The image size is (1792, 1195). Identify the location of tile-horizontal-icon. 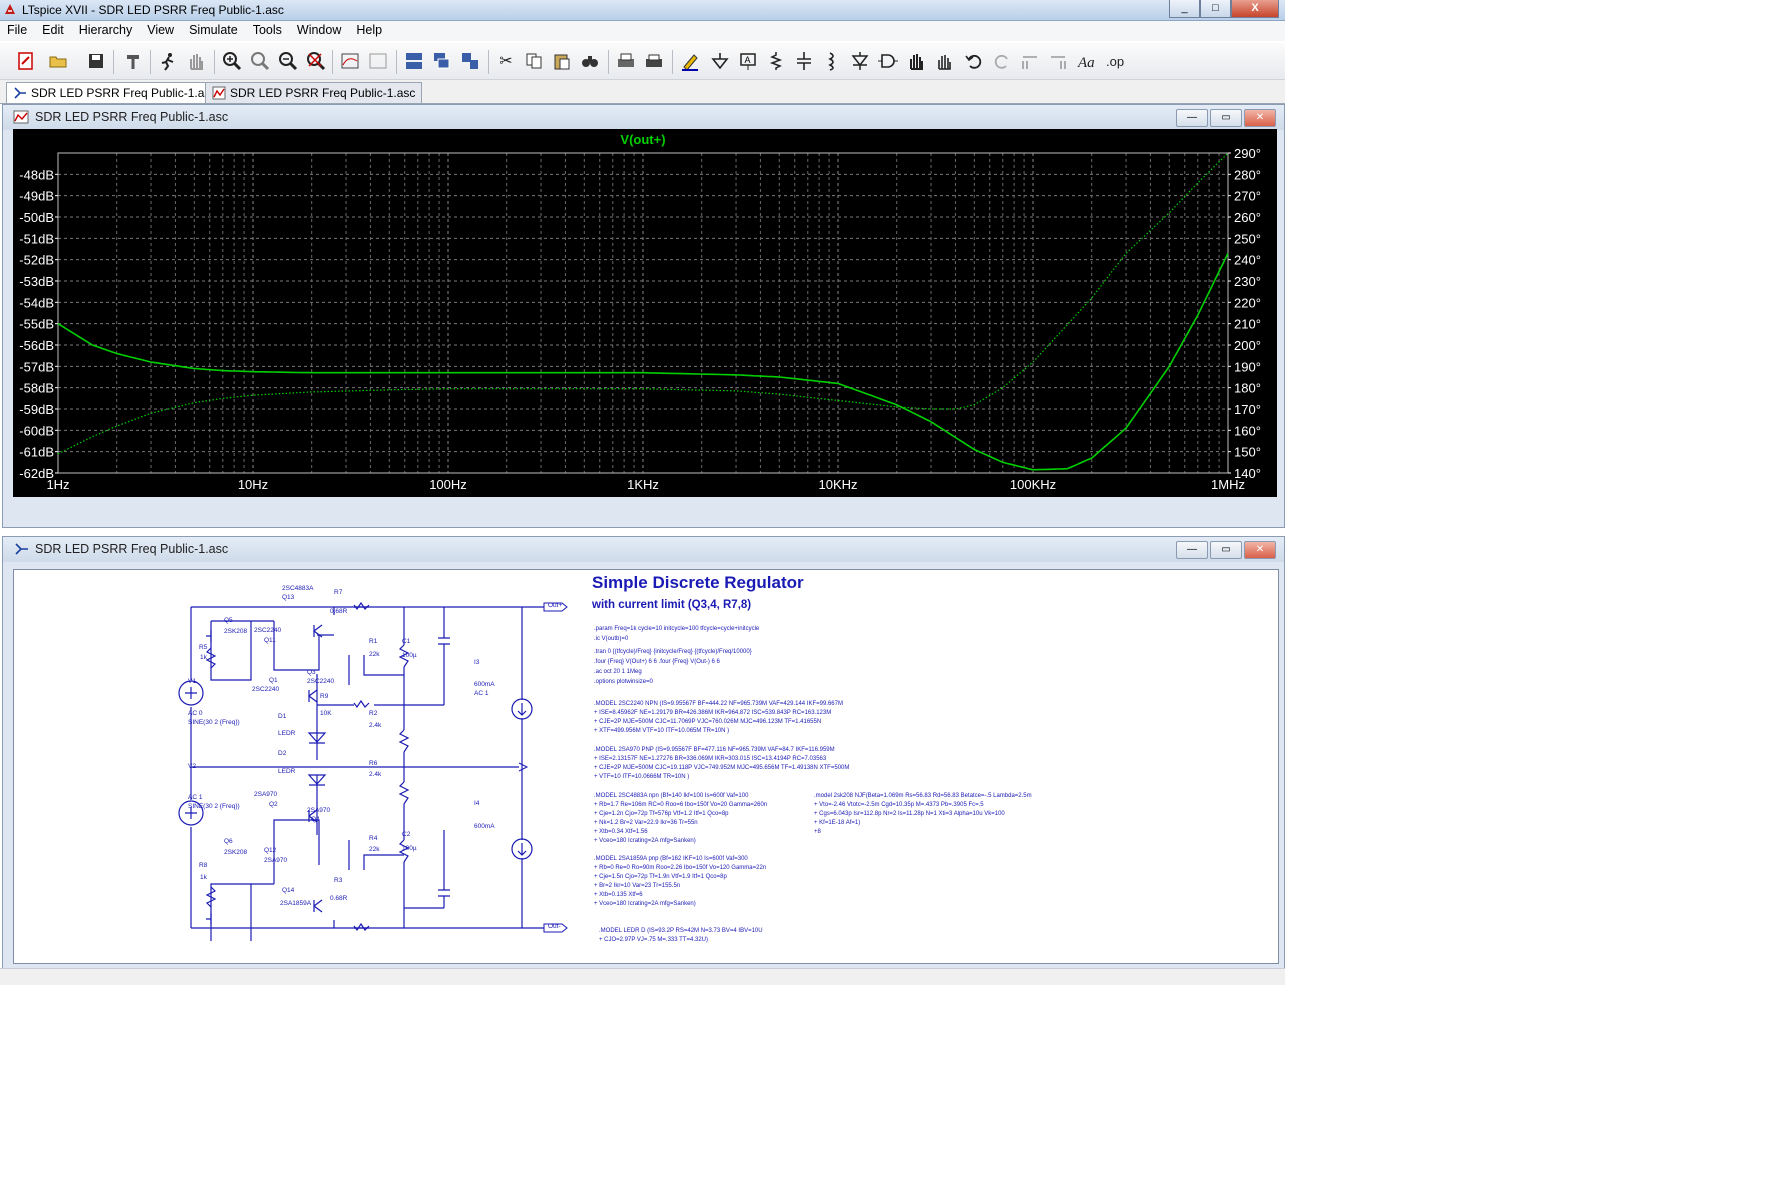
(414, 61).